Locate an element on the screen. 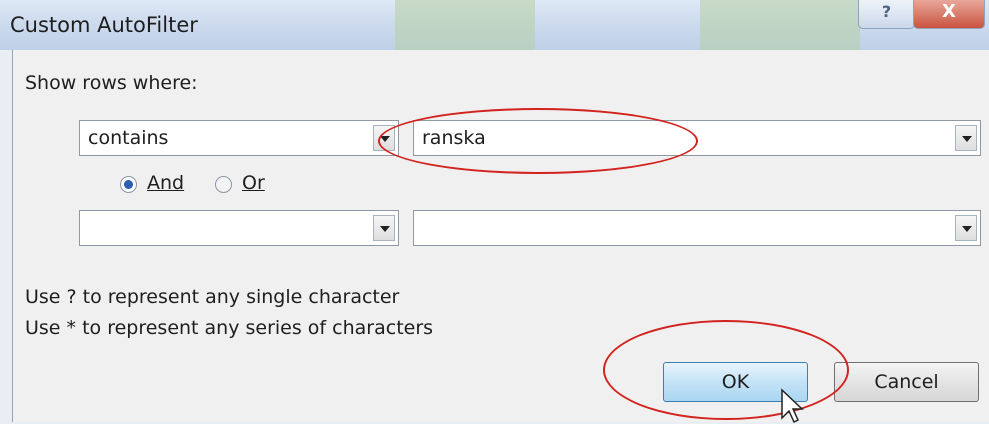 This screenshot has width=989, height=424. cancel-button: Cancel is located at coordinates (906, 382).